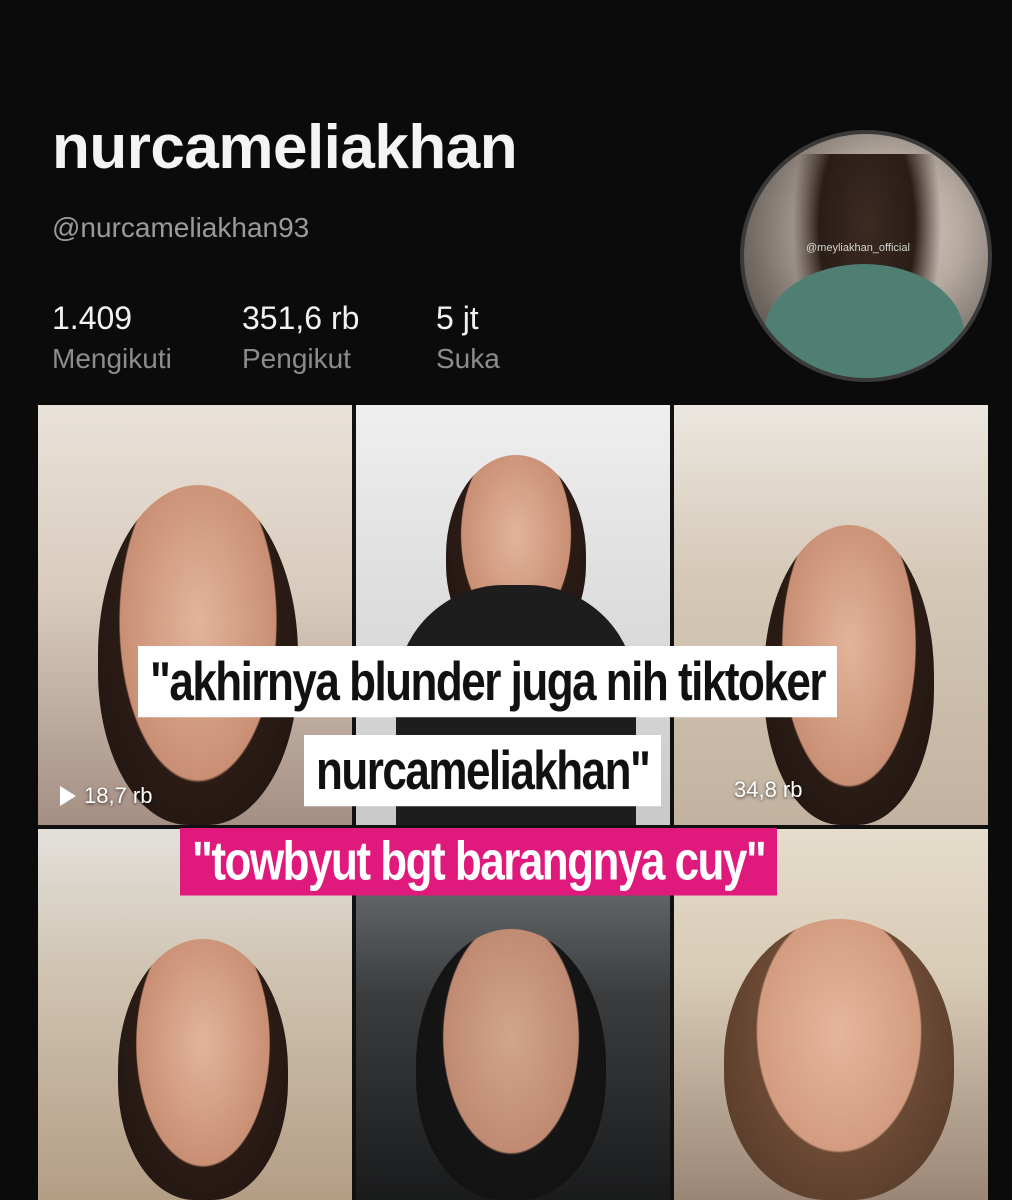 Image resolution: width=1012 pixels, height=1200 pixels. I want to click on profile-name: nurcameliakhan, so click(285, 147).